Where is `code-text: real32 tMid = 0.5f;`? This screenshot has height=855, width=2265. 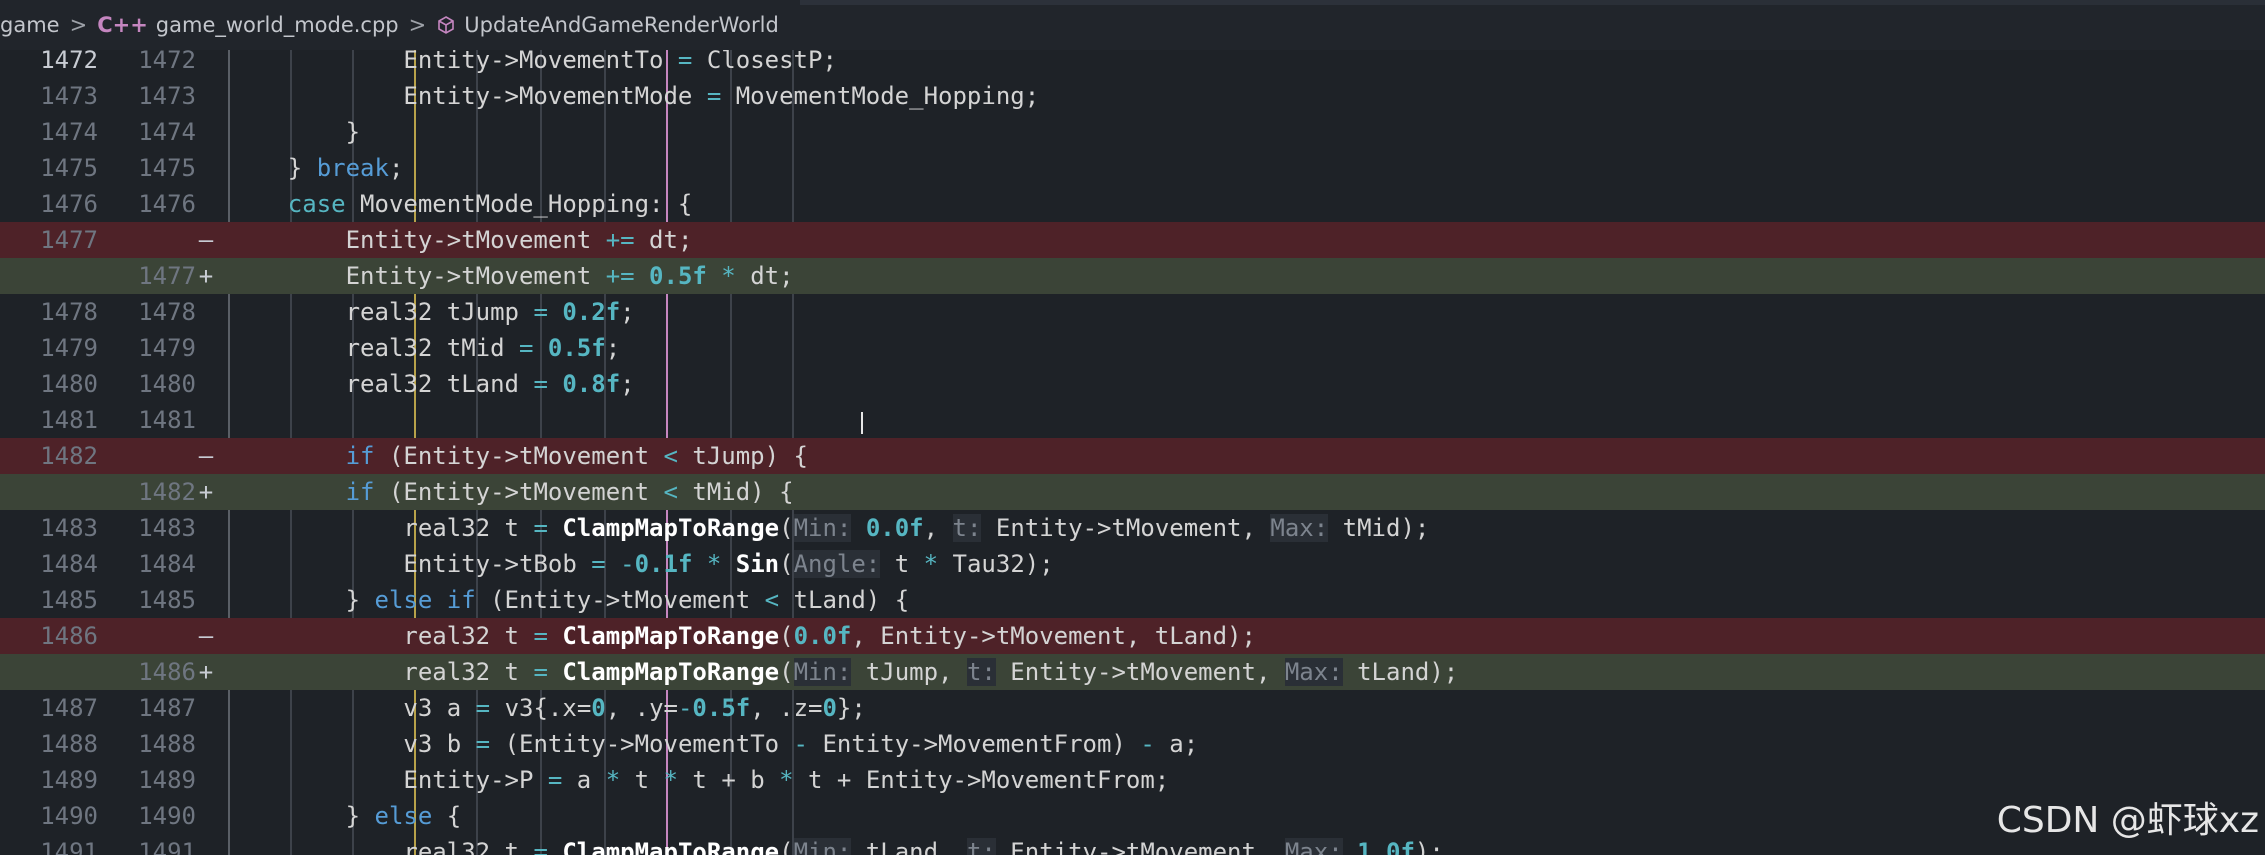 code-text: real32 tMid = 0.5f; is located at coordinates (425, 348).